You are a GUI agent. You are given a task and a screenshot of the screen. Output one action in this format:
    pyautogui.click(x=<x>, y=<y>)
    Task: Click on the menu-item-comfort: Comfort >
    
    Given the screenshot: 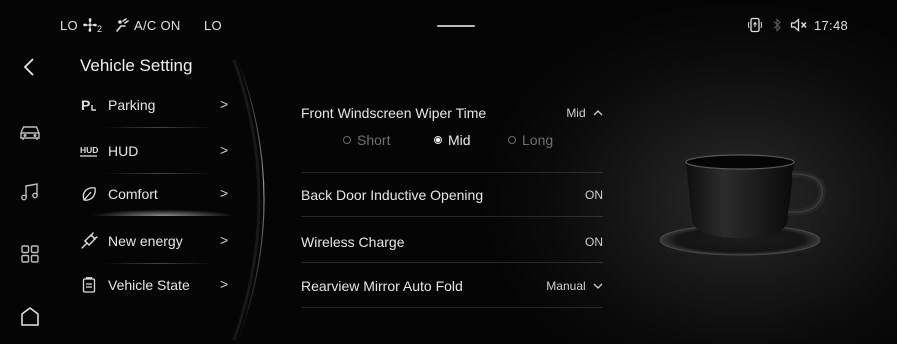 What is the action you would take?
    pyautogui.click(x=160, y=194)
    